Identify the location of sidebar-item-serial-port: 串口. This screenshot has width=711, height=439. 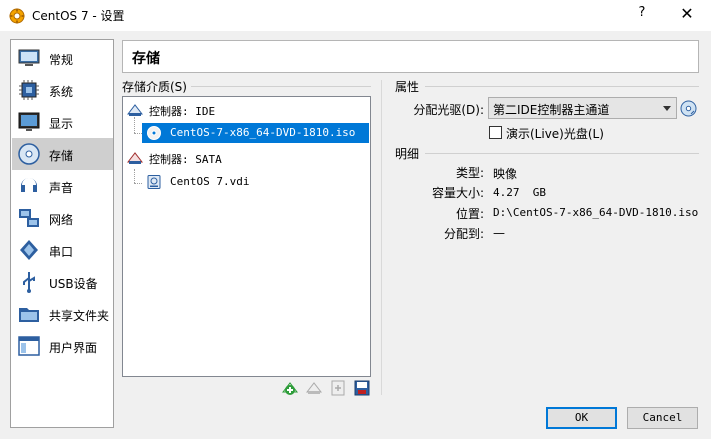
(62, 250).